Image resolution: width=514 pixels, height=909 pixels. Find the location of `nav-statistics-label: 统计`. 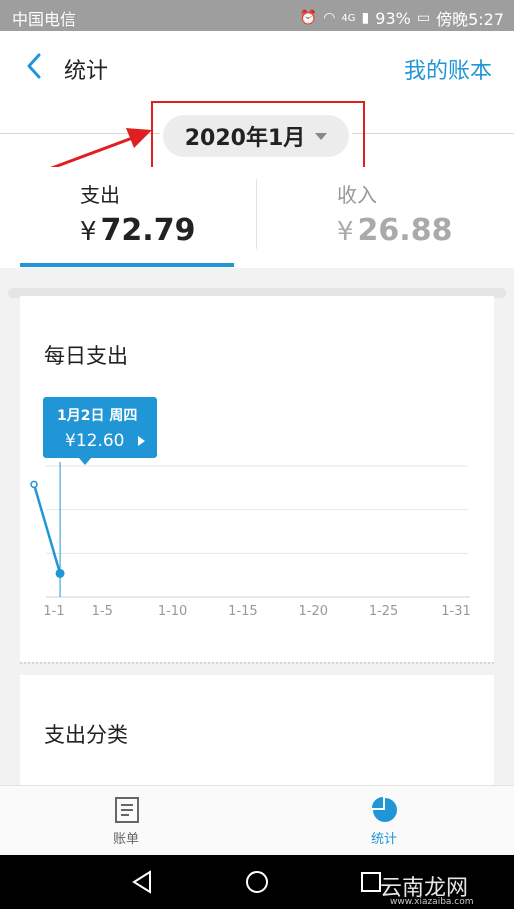

nav-statistics-label: 统计 is located at coordinates (384, 839).